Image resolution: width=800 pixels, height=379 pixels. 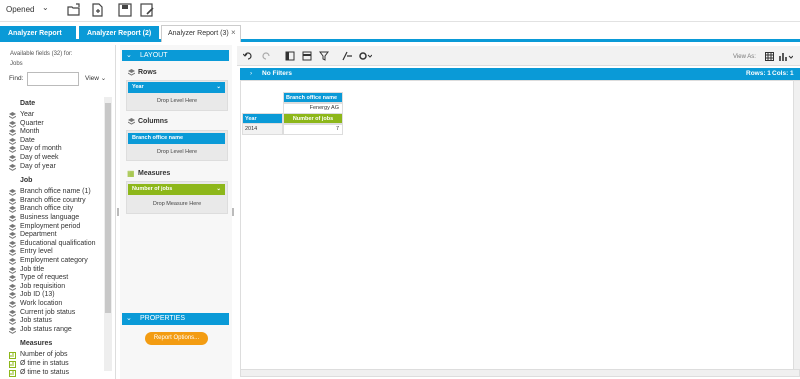 What do you see at coordinates (266, 56) in the screenshot?
I see `redo-icon` at bounding box center [266, 56].